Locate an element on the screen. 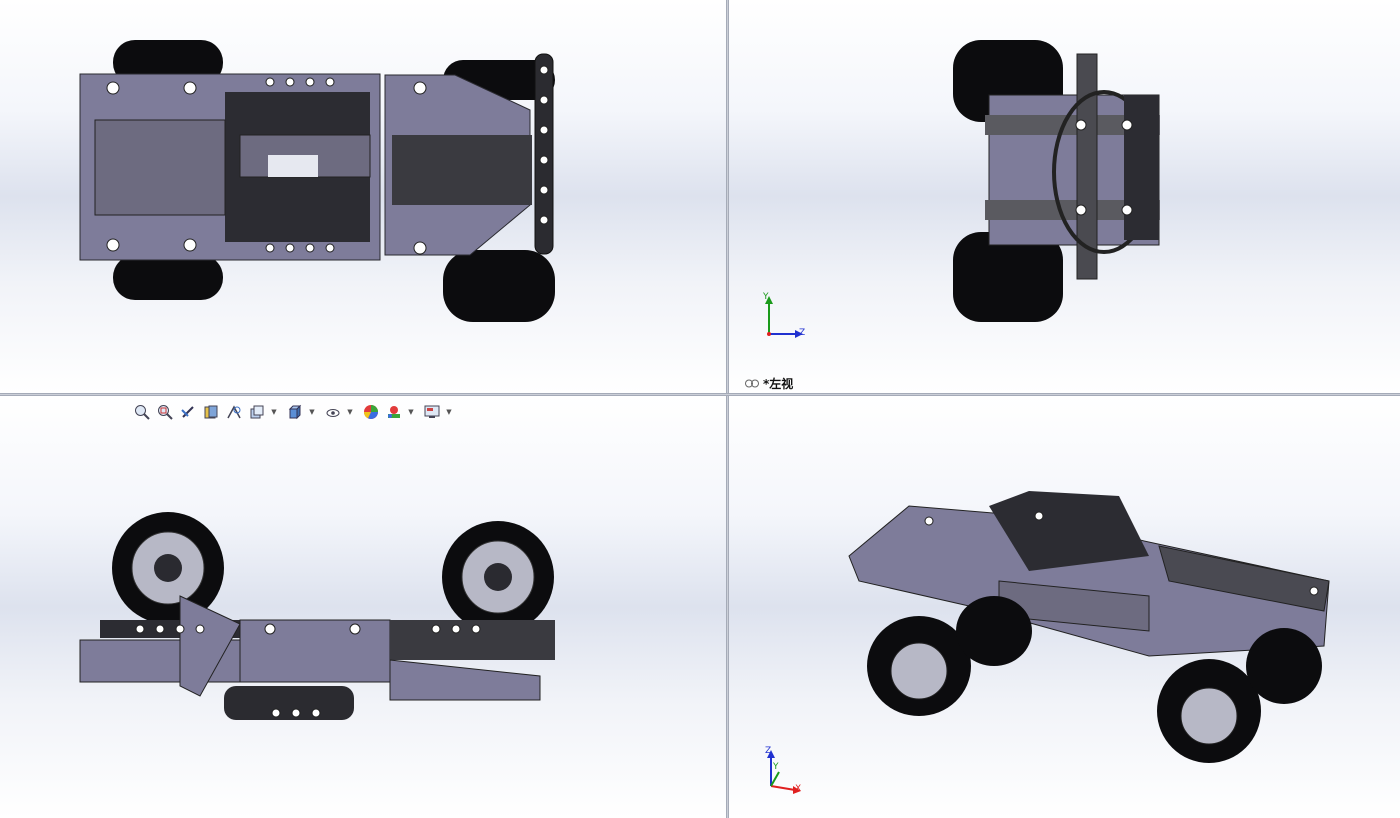 This screenshot has height=818, width=1400. link-icon is located at coordinates (752, 383).